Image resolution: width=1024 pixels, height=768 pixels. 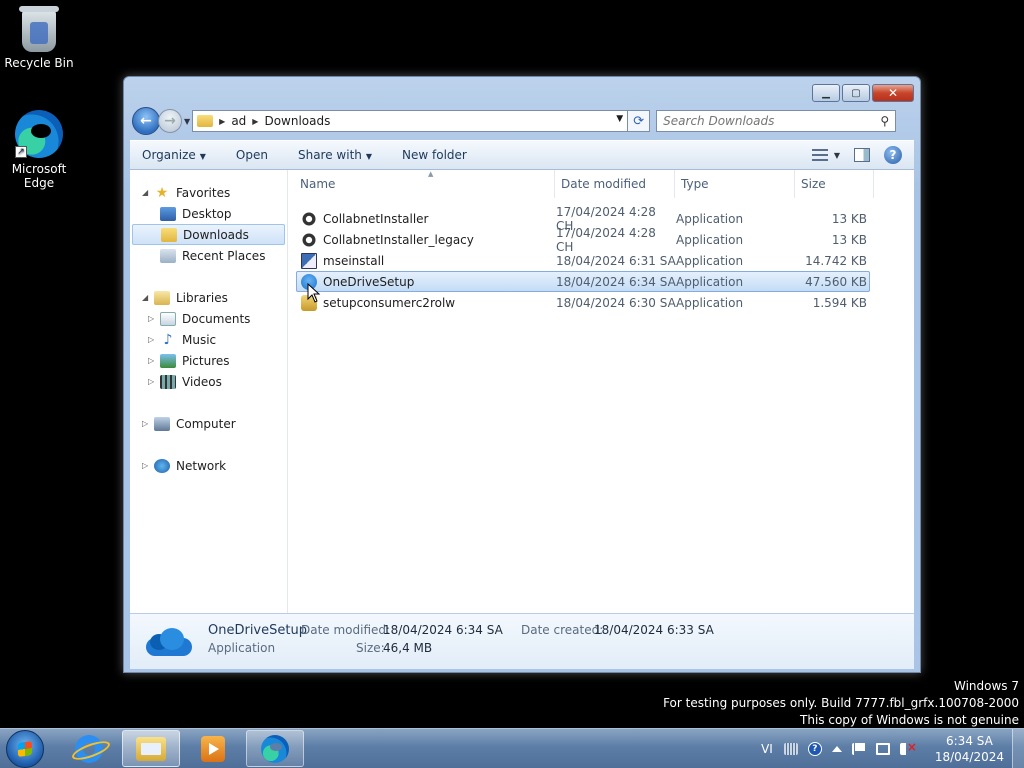 I want to click on recent-pages-dropdown: ▼, so click(x=187, y=121).